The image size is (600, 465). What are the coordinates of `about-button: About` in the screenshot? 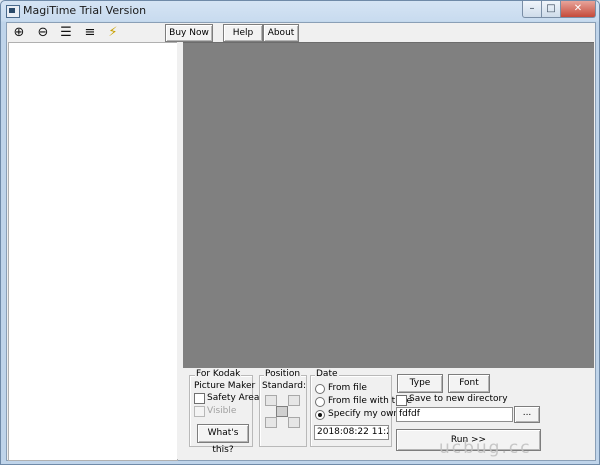 It's located at (281, 33).